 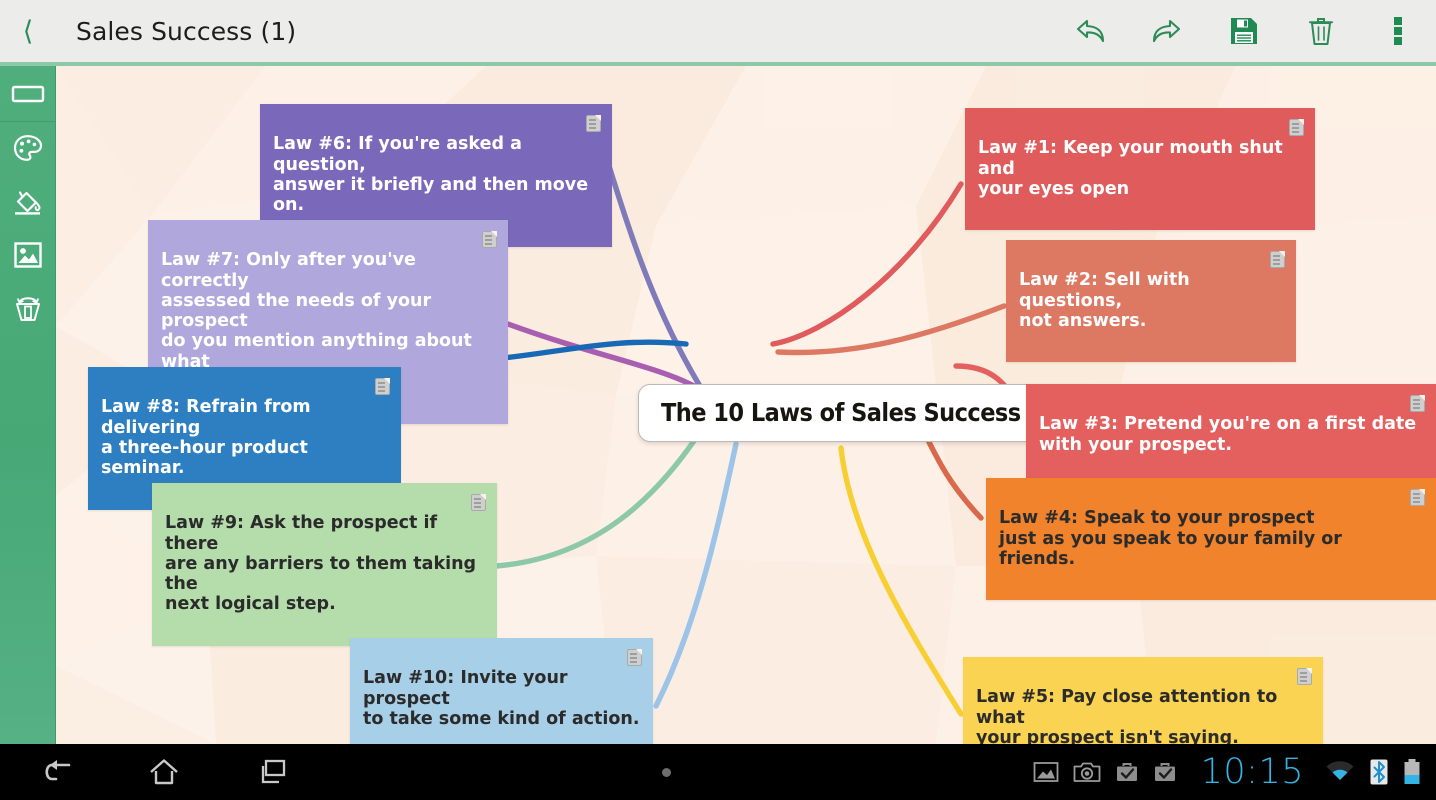 I want to click on battery-icon-wrap, so click(x=1412, y=772).